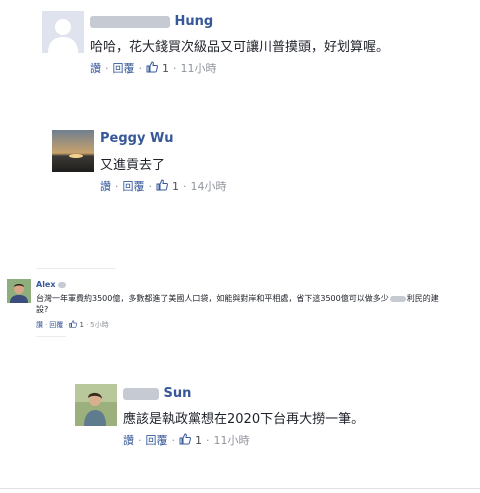 The height and width of the screenshot is (493, 480). I want to click on commenter-name: Peggy Wu, so click(137, 138).